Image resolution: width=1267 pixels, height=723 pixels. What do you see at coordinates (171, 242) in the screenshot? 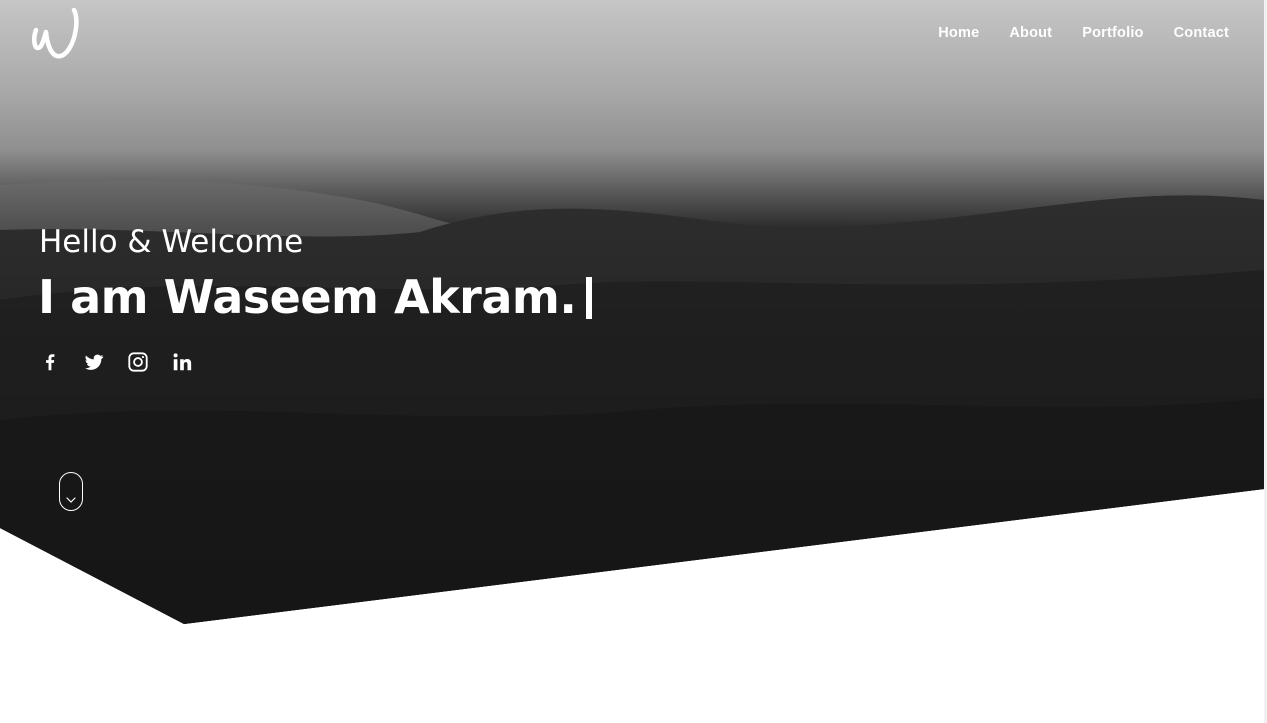
I see `hero-greeting: Hello & Welcome` at bounding box center [171, 242].